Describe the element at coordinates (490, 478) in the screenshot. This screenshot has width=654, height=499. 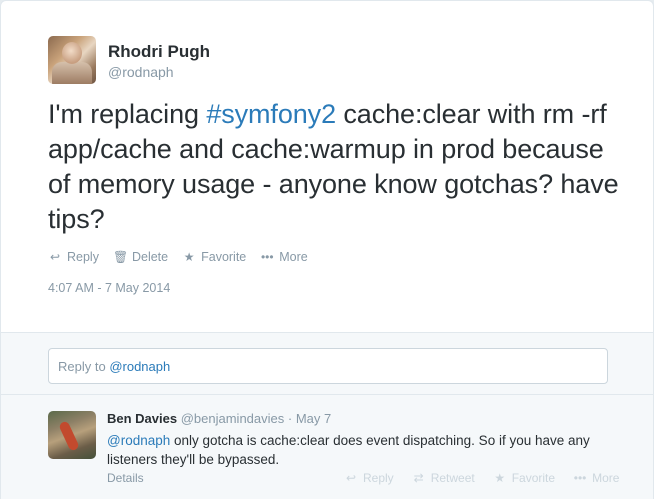
I see `reply-actions: ↩ Reply ⇄ Retweet ★ Favorite ••• More` at that location.